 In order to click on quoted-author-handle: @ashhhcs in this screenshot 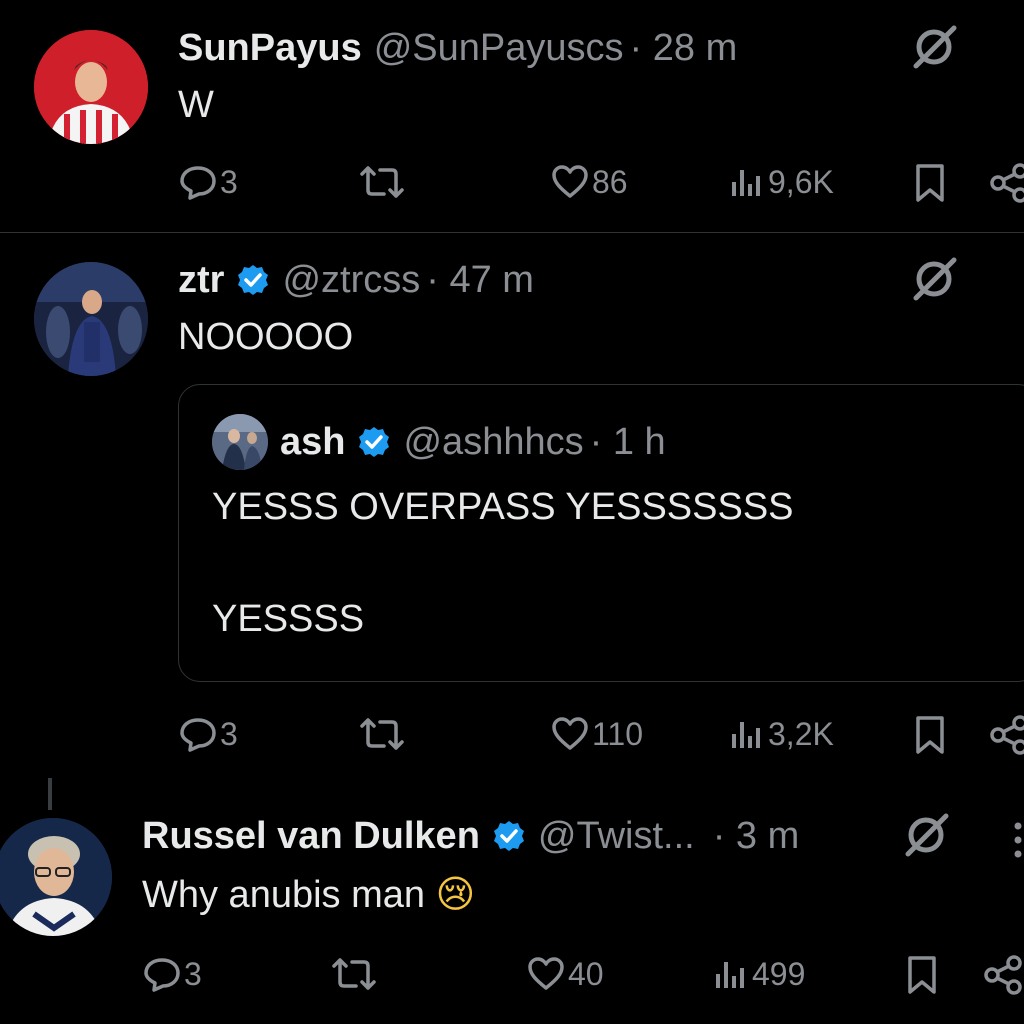, I will do `click(493, 442)`.